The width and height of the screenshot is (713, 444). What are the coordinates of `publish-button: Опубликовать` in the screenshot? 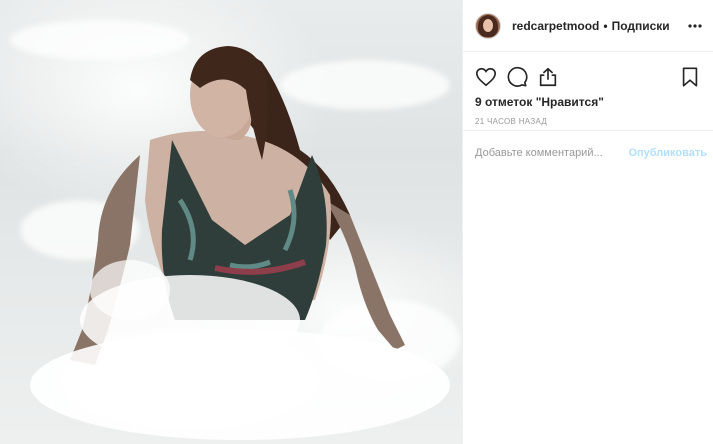 It's located at (667, 153).